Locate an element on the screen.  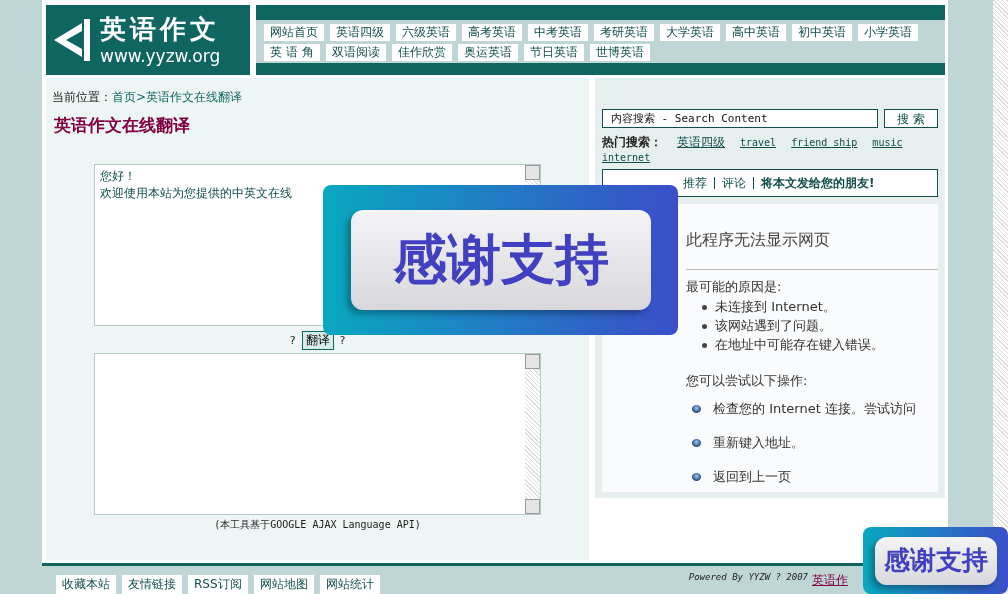
logo: 英语作文 www.yyzw.org is located at coordinates (148, 40).